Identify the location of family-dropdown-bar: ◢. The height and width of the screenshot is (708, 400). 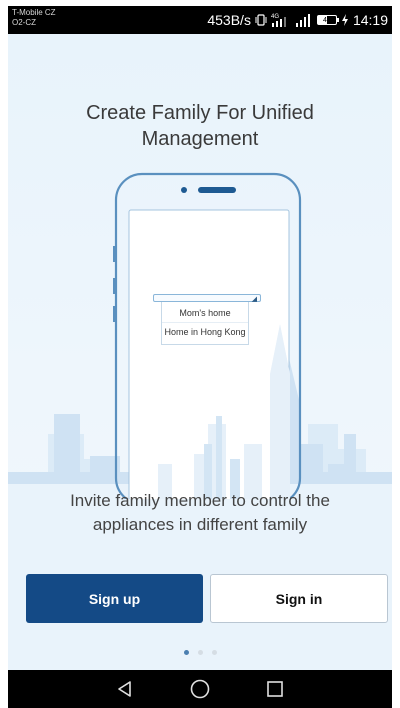
(207, 298).